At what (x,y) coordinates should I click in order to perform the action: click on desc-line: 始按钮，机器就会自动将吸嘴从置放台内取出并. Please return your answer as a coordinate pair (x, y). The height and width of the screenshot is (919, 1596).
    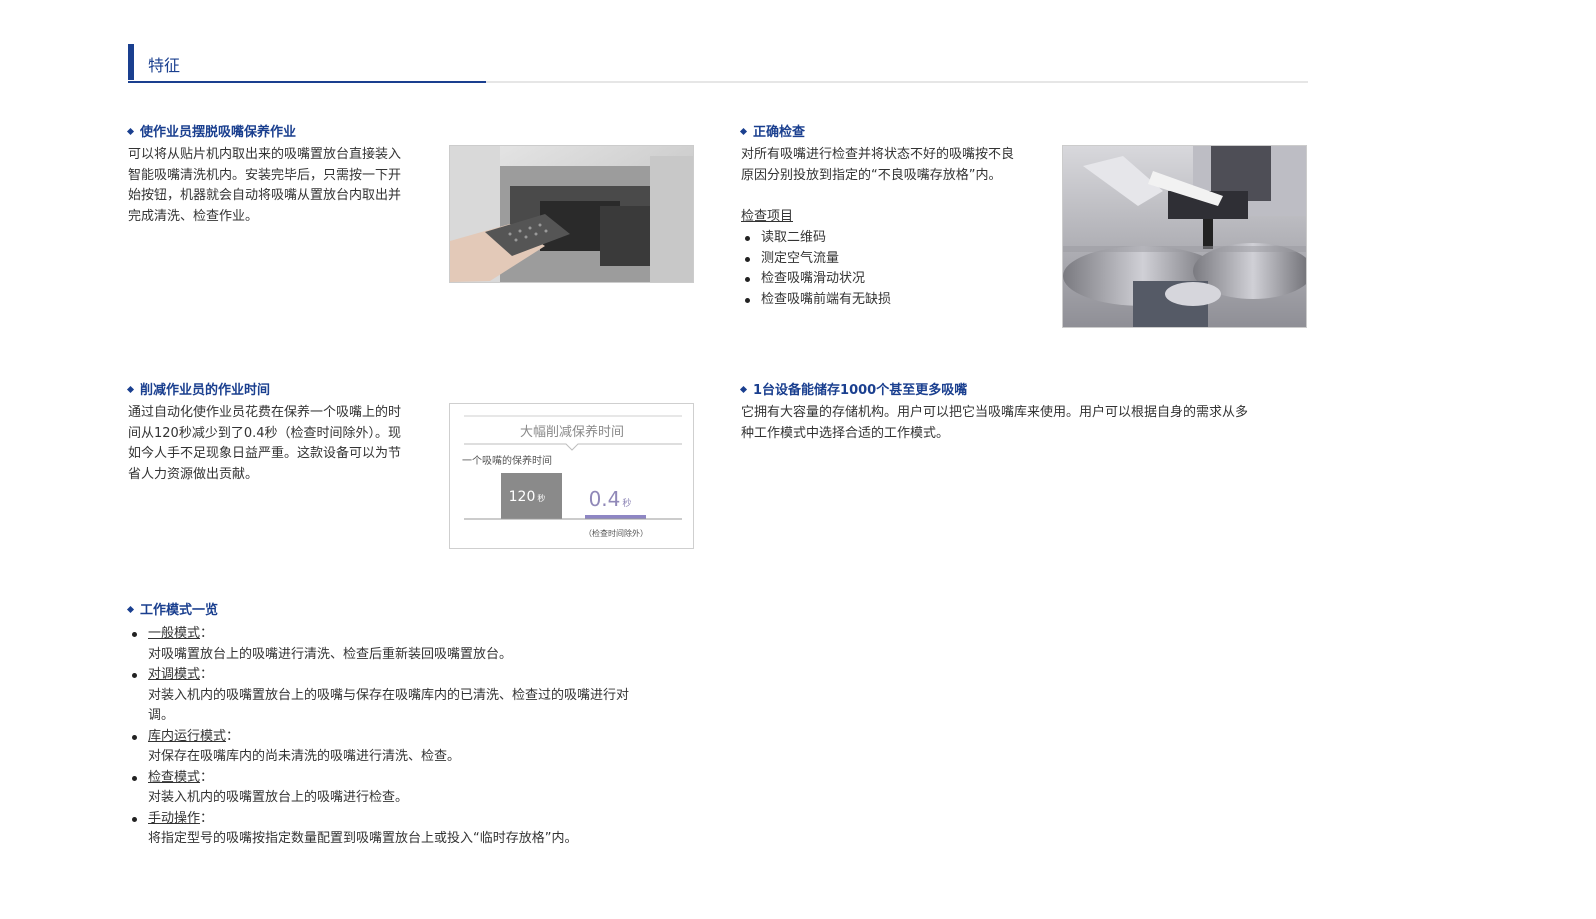
    Looking at the image, I should click on (265, 195).